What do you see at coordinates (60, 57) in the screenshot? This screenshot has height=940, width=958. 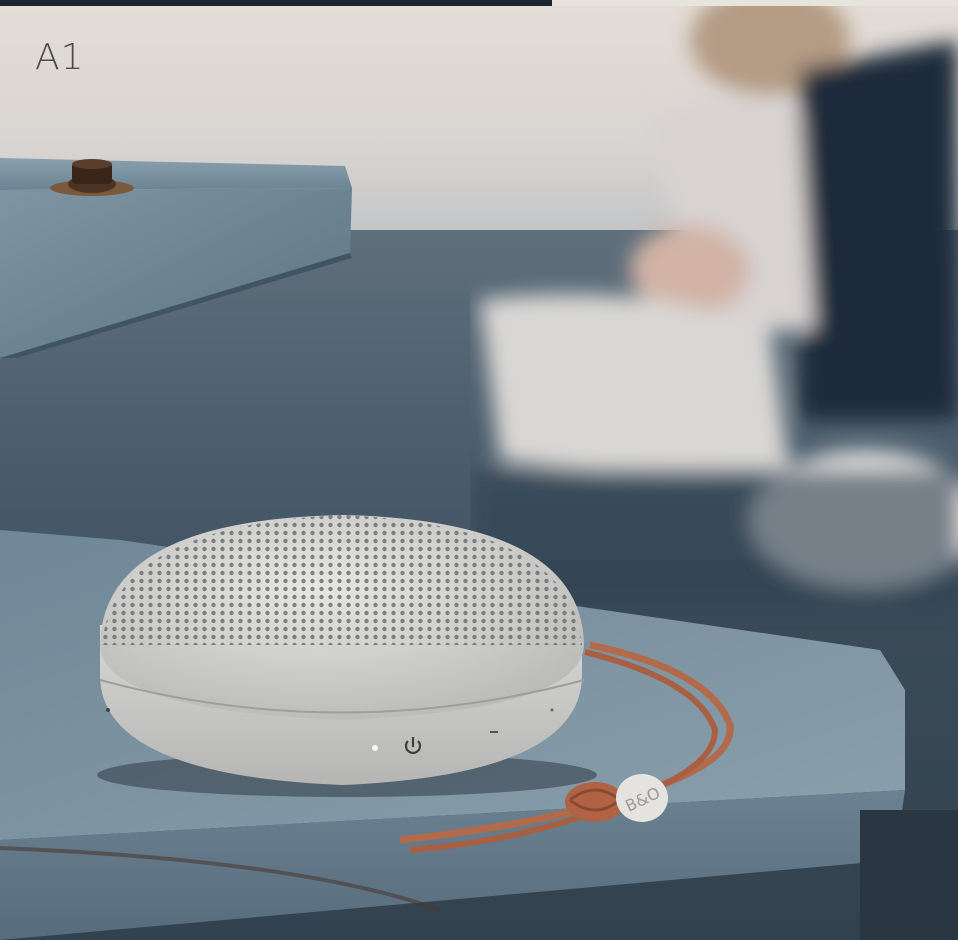 I see `product-title: A1` at bounding box center [60, 57].